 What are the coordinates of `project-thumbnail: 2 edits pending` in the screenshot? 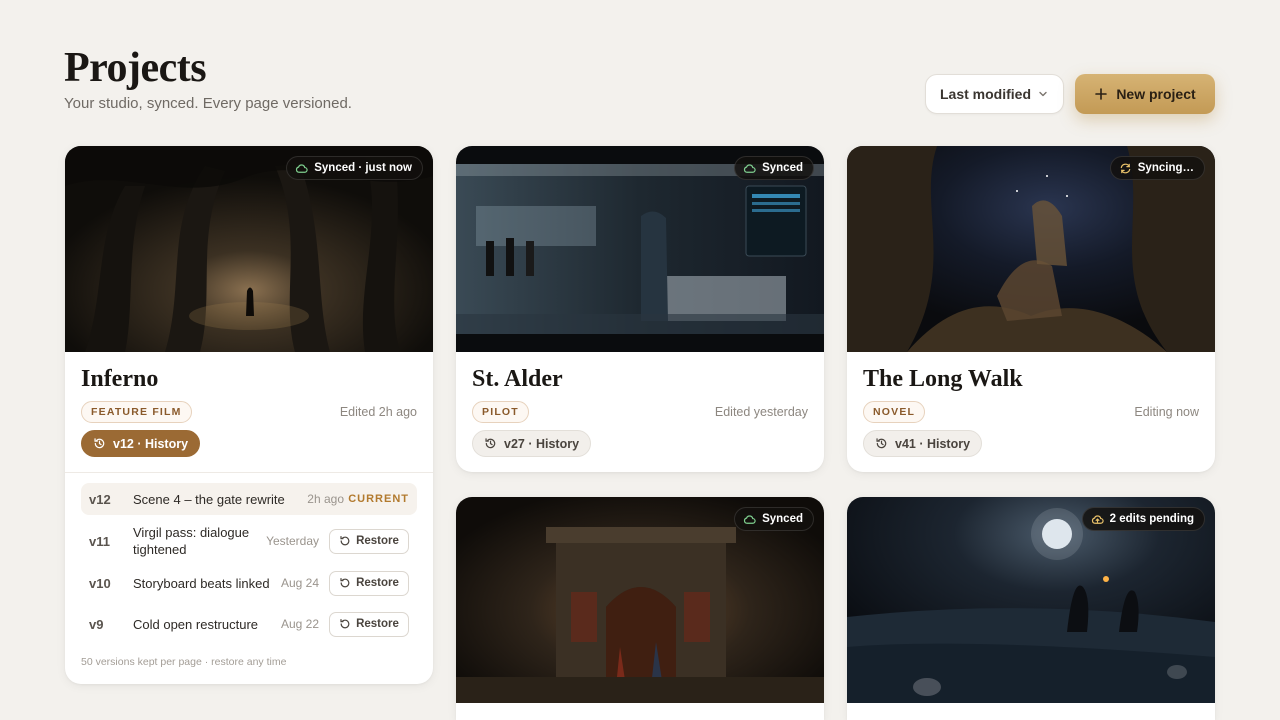 It's located at (1031, 600).